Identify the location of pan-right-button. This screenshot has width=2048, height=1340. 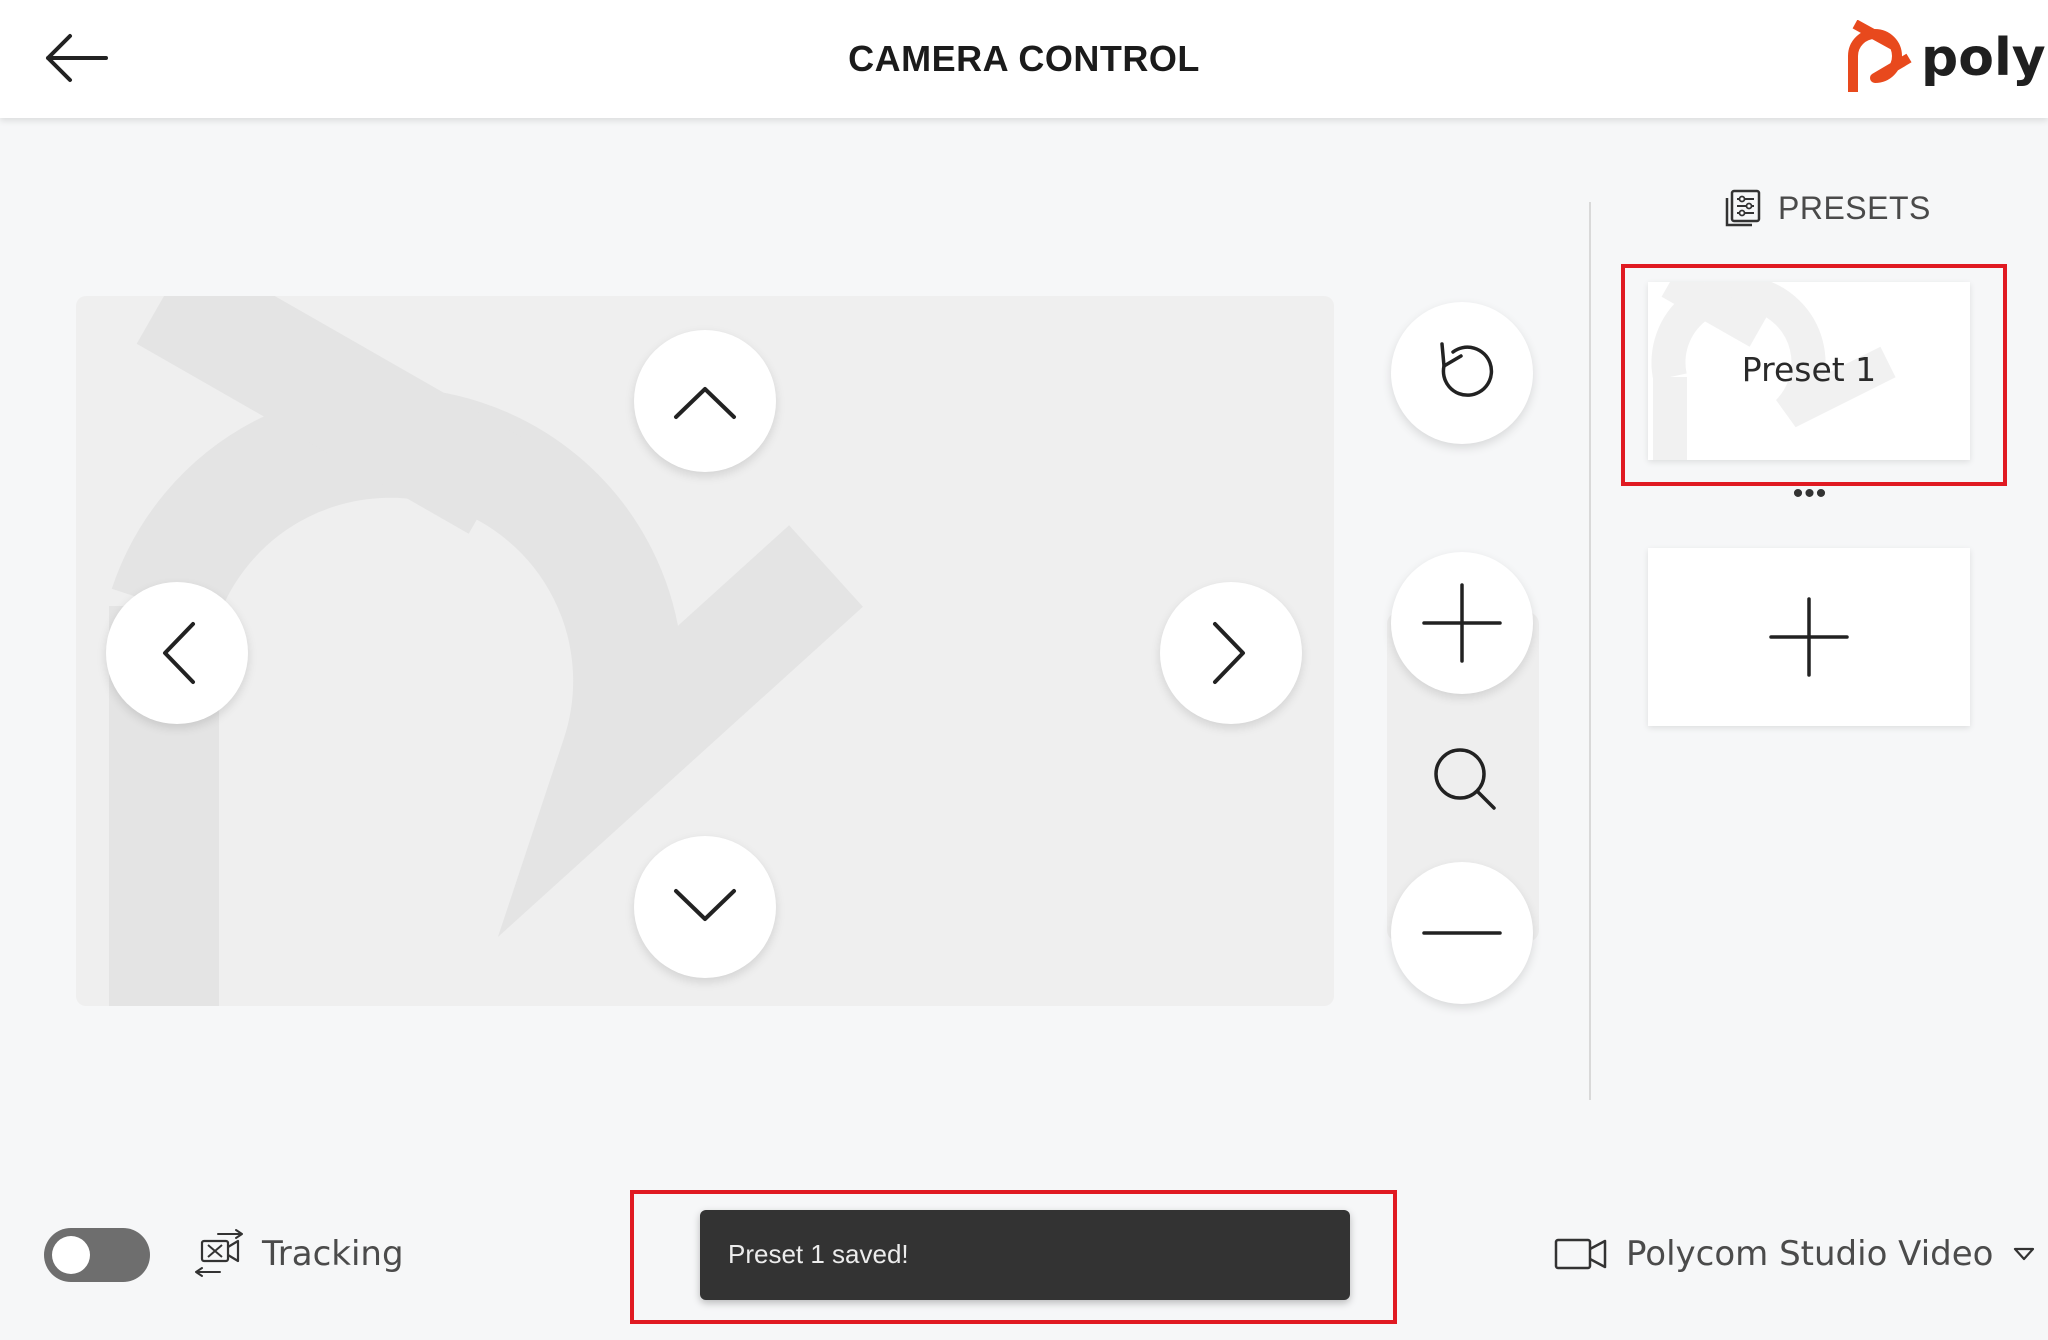
(1231, 653).